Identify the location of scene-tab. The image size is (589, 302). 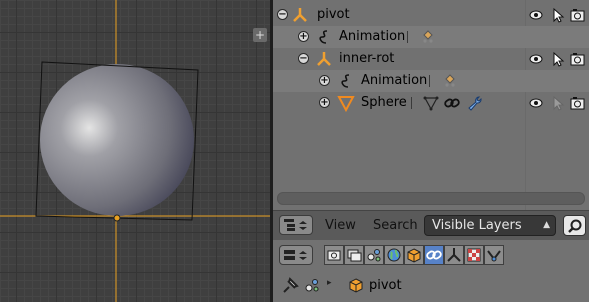
(374, 255).